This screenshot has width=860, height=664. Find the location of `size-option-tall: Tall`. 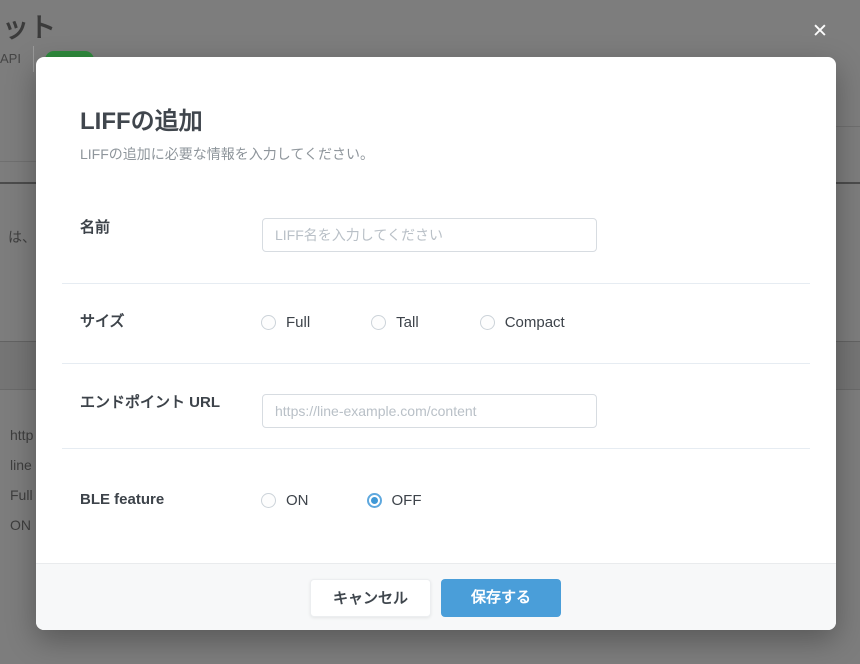

size-option-tall: Tall is located at coordinates (395, 322).